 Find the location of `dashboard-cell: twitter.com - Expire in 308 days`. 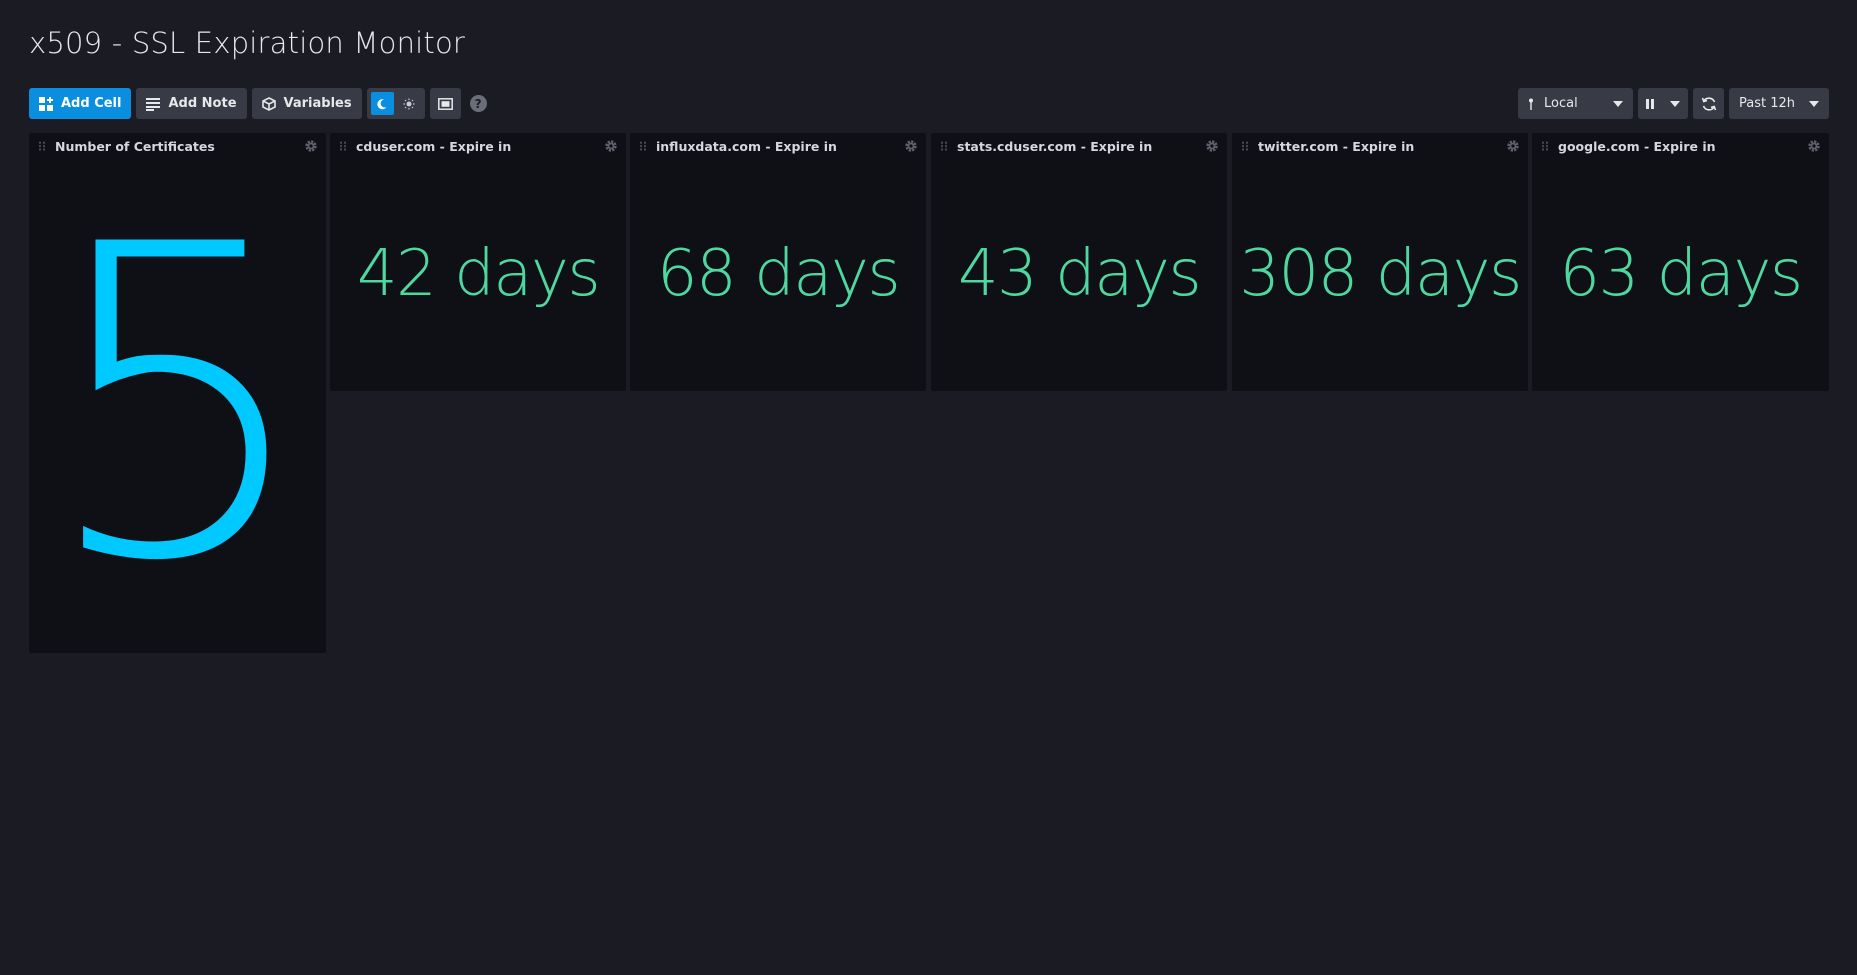

dashboard-cell: twitter.com - Expire in 308 days is located at coordinates (1380, 262).